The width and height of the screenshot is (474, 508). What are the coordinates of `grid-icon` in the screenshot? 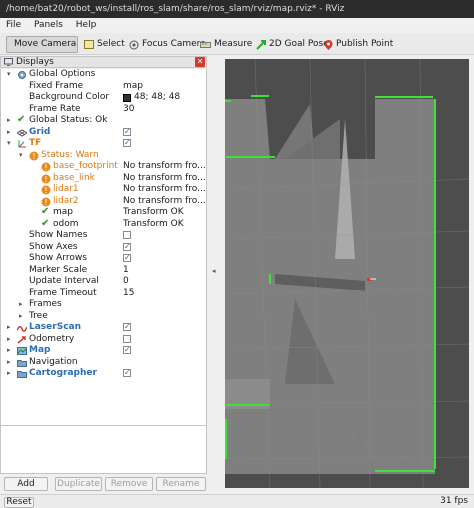 It's located at (22, 132).